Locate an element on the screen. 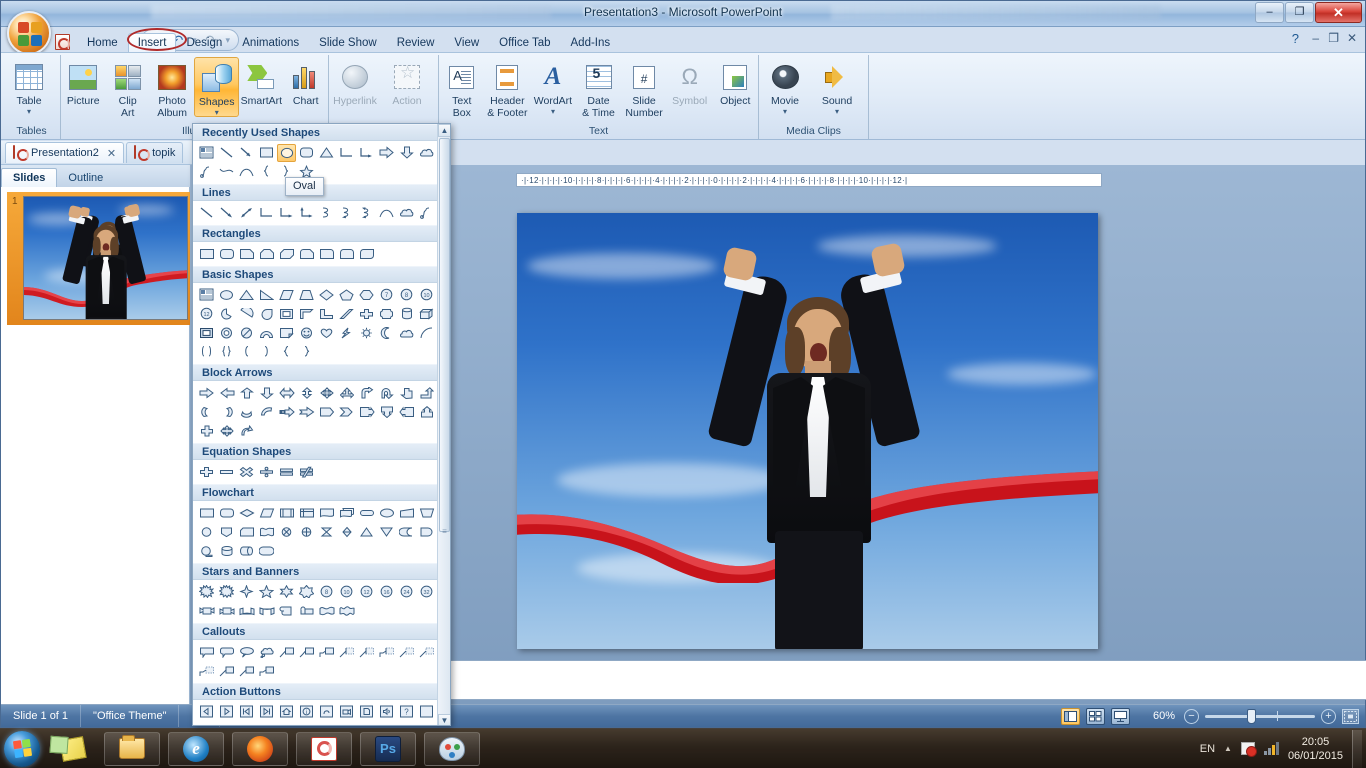 The width and height of the screenshot is (1366, 768). shape-right-brace is located at coordinates (306, 352).